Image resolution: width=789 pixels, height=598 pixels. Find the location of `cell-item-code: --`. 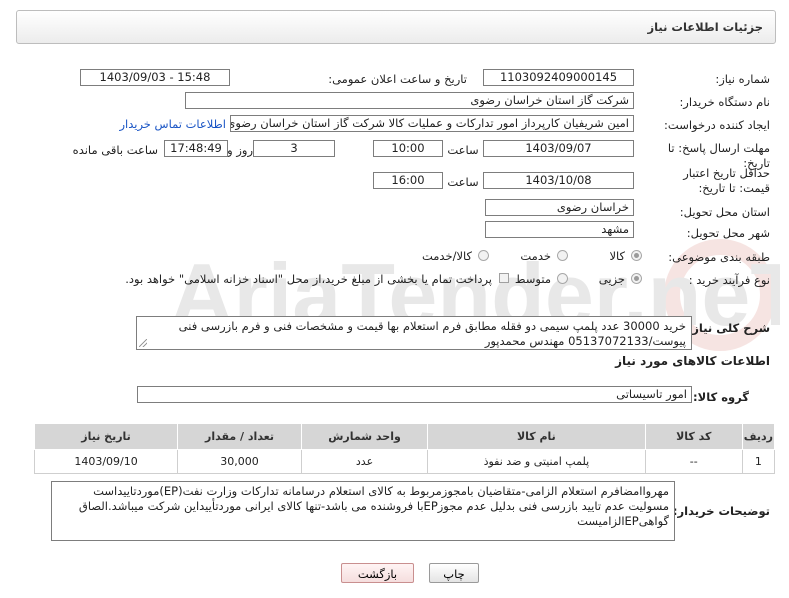

cell-item-code: -- is located at coordinates (693, 461).